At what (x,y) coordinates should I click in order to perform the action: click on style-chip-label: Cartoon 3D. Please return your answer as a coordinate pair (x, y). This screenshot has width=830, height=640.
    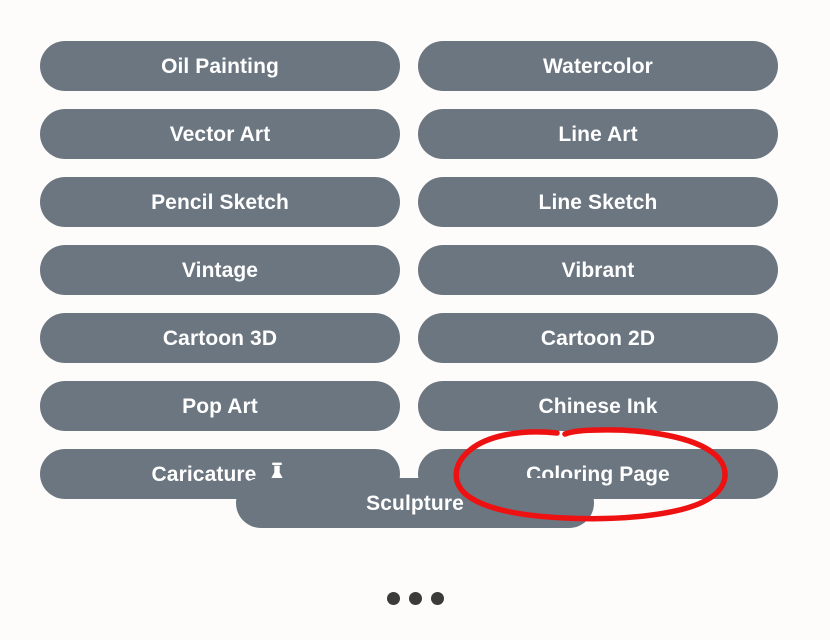
    Looking at the image, I should click on (220, 338).